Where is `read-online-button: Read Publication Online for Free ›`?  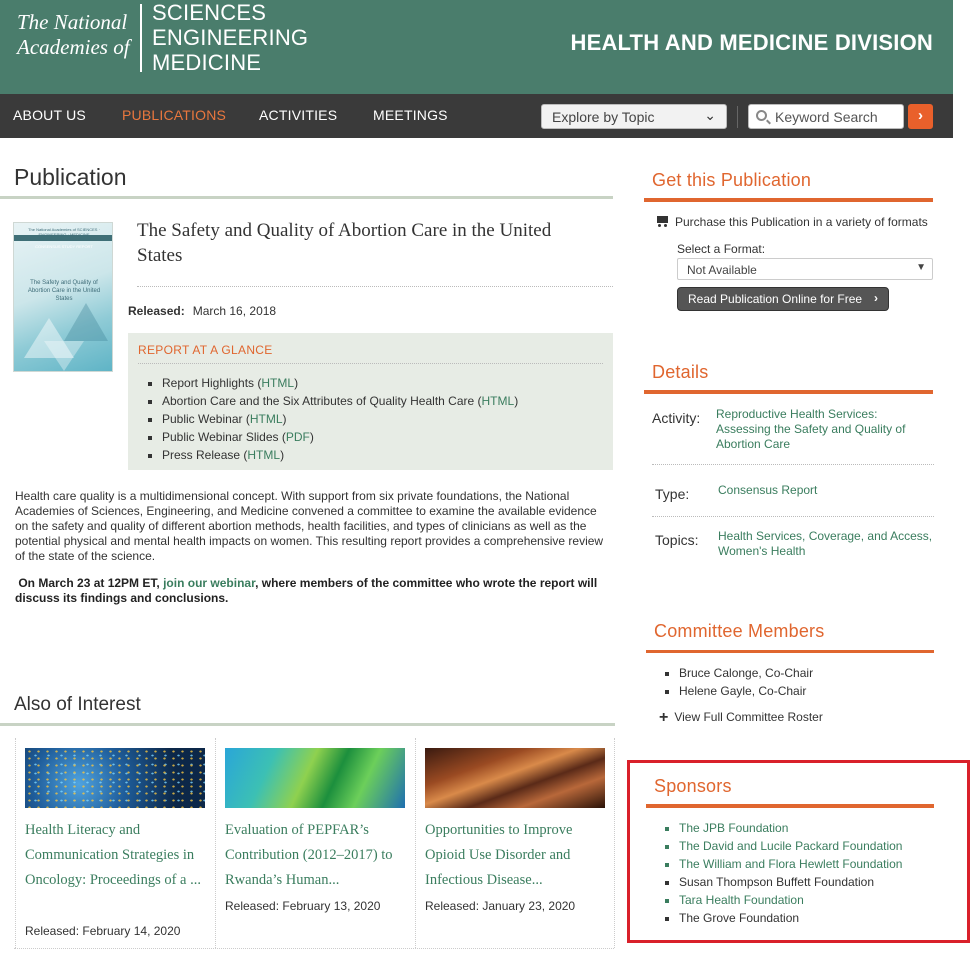
read-online-button: Read Publication Online for Free › is located at coordinates (783, 299).